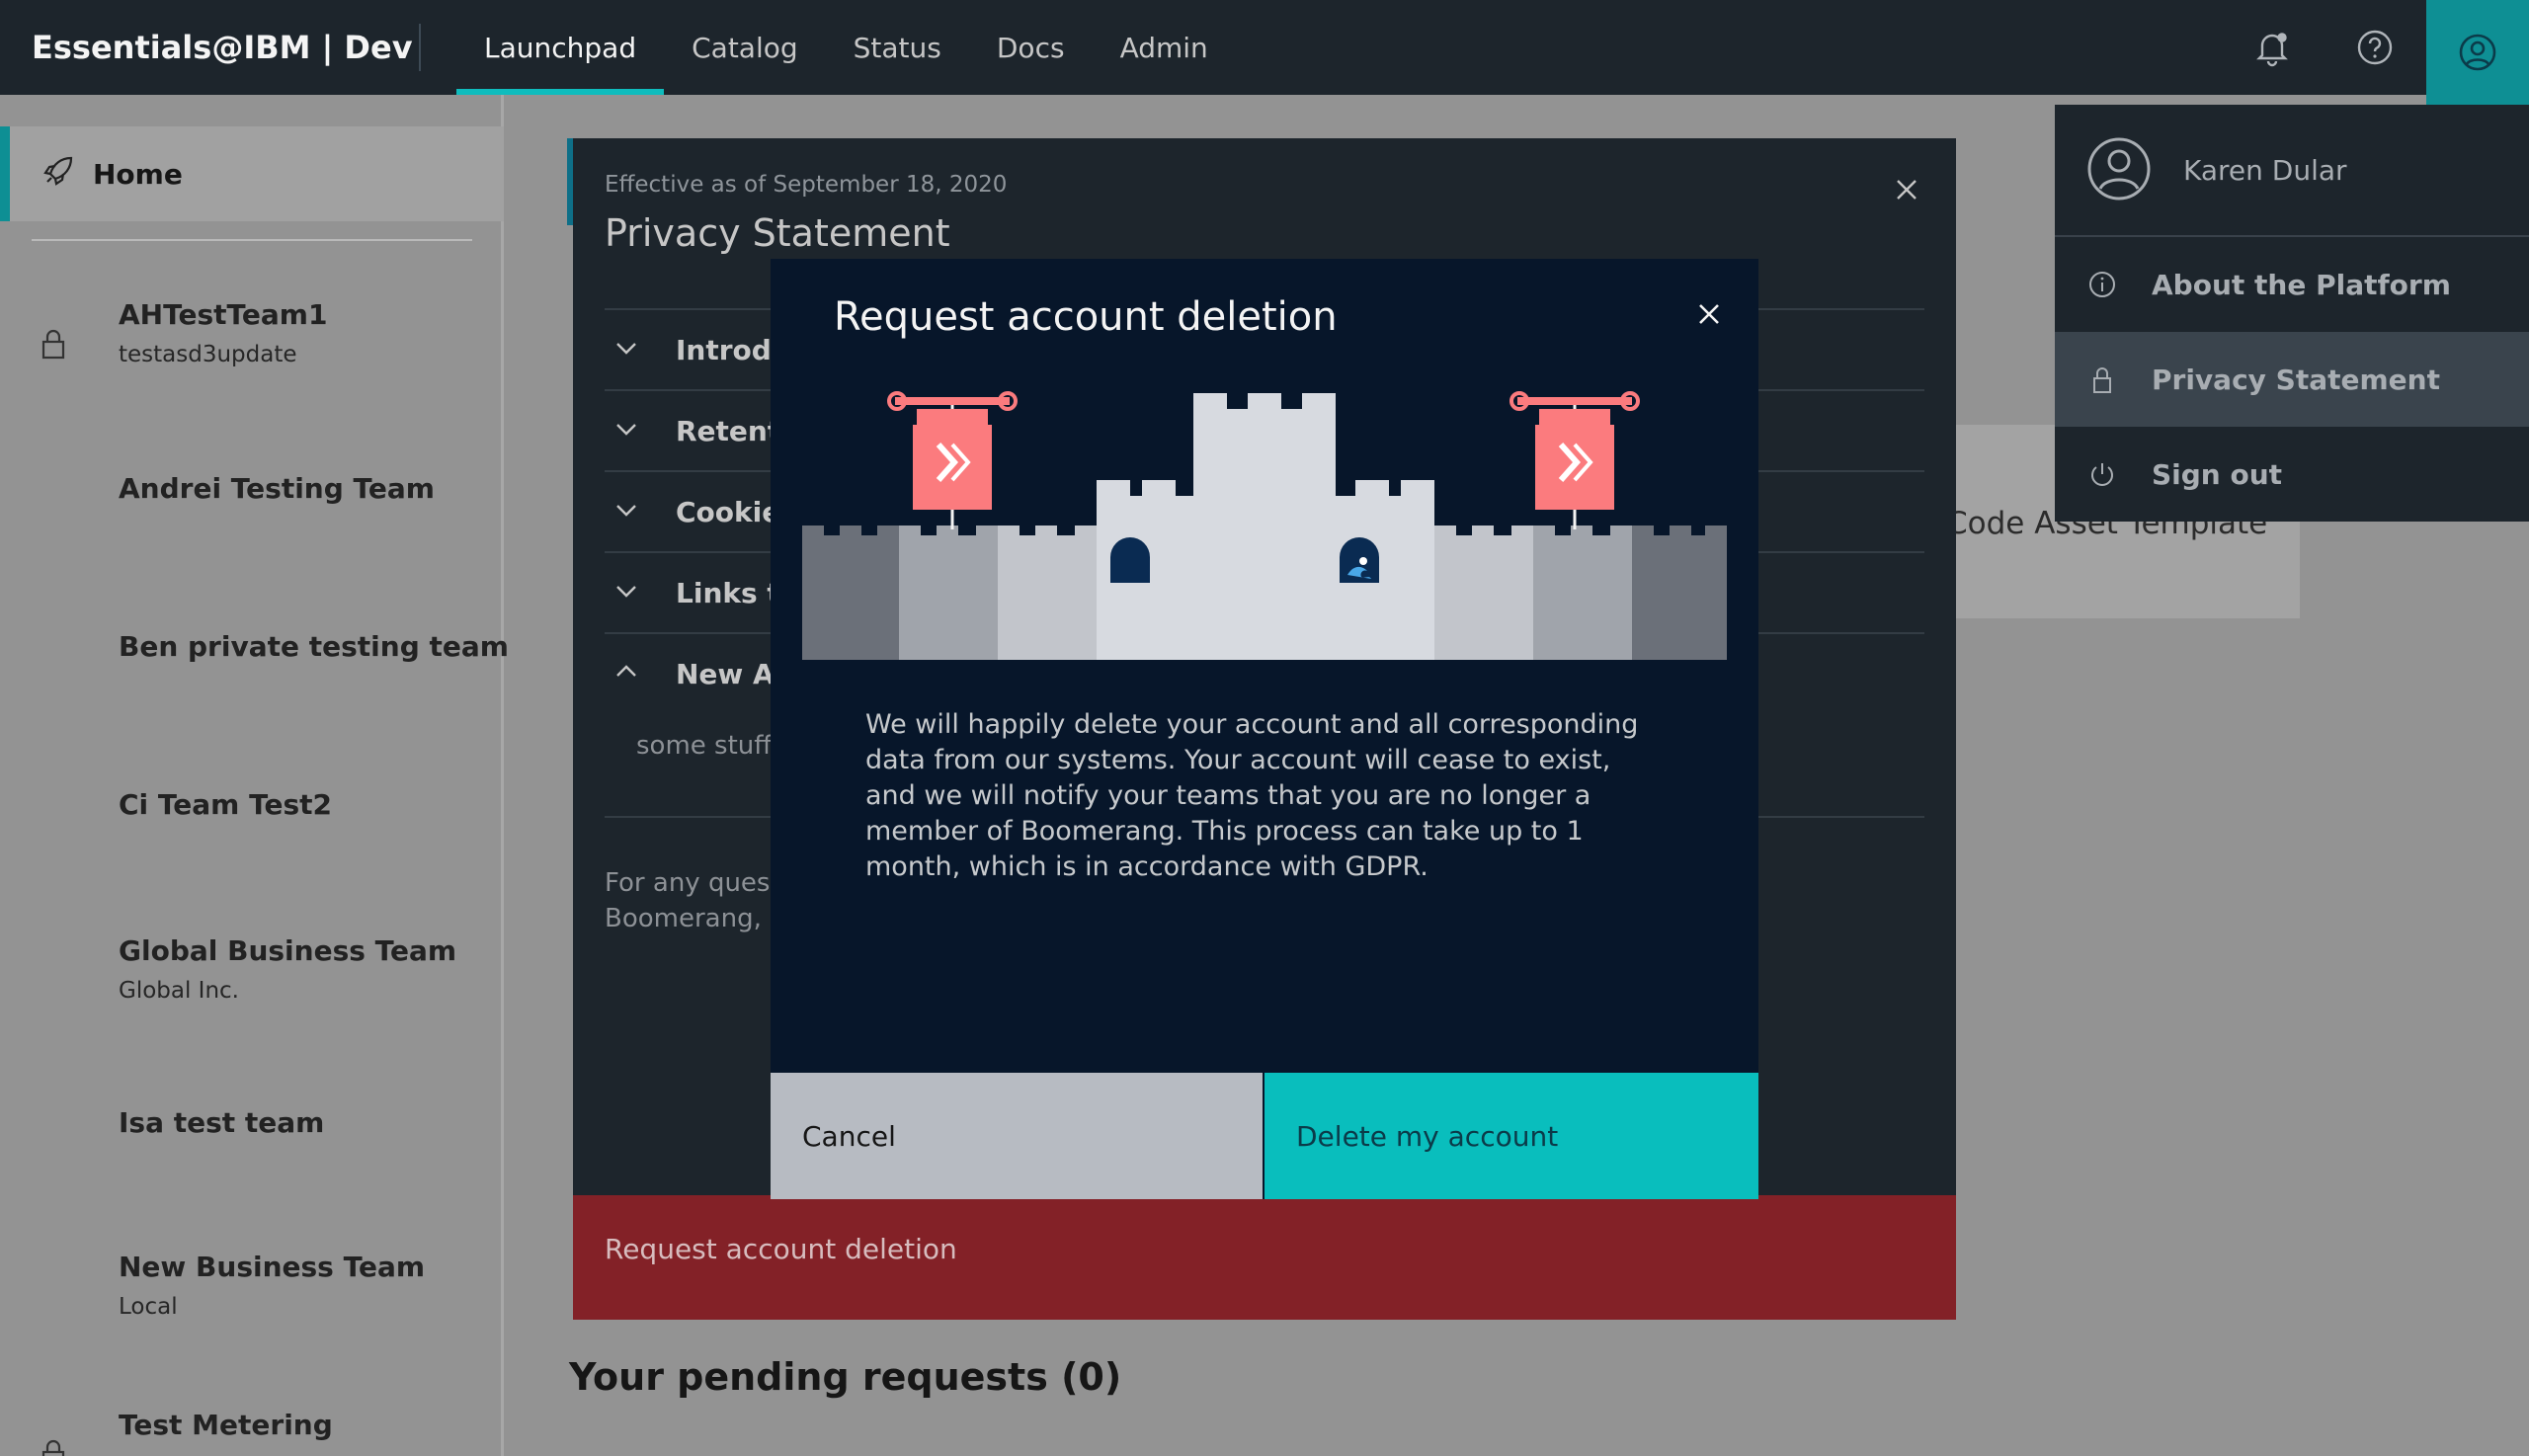  Describe the element at coordinates (745, 47) in the screenshot. I see `nav-catalog: Catalog` at that location.